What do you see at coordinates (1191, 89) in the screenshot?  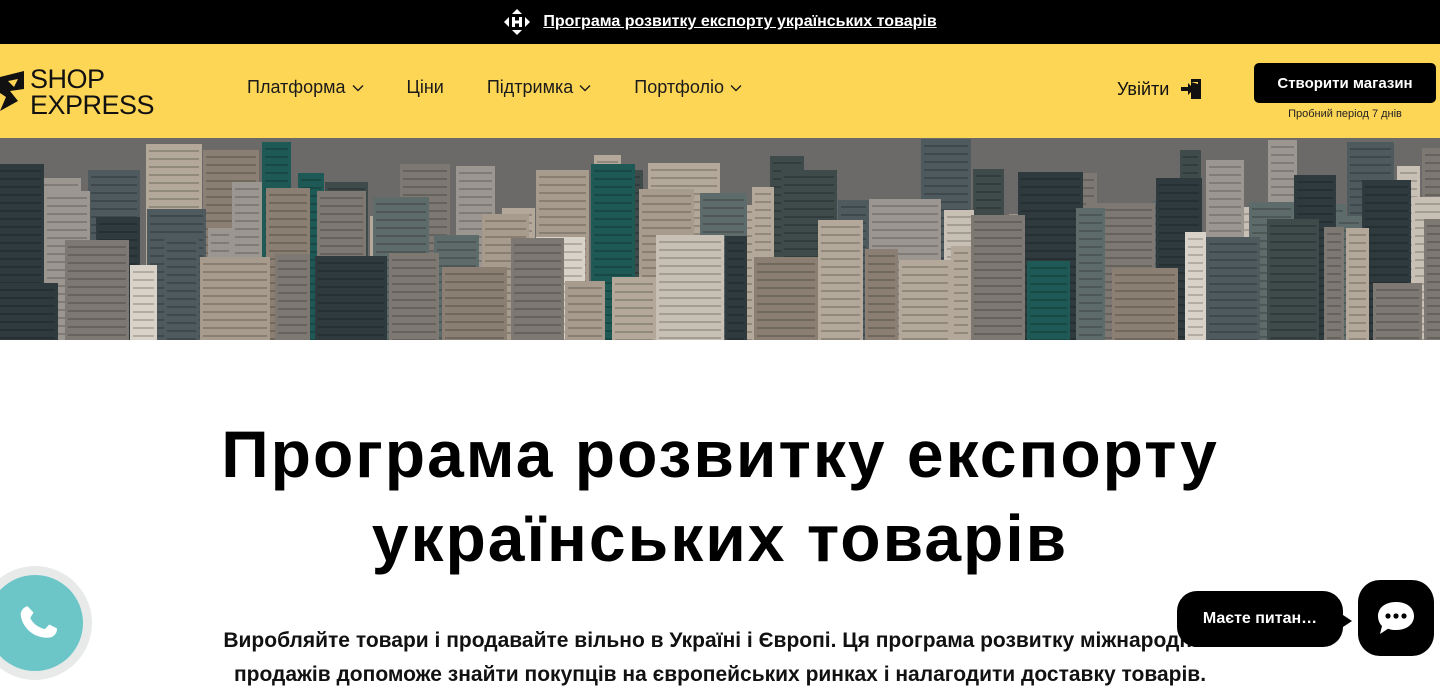 I see `login-icon` at bounding box center [1191, 89].